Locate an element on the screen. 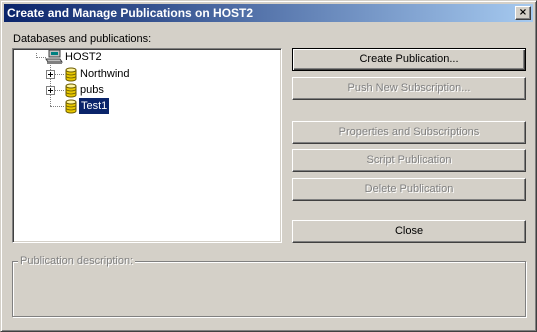  database-label: pubs is located at coordinates (92, 90).